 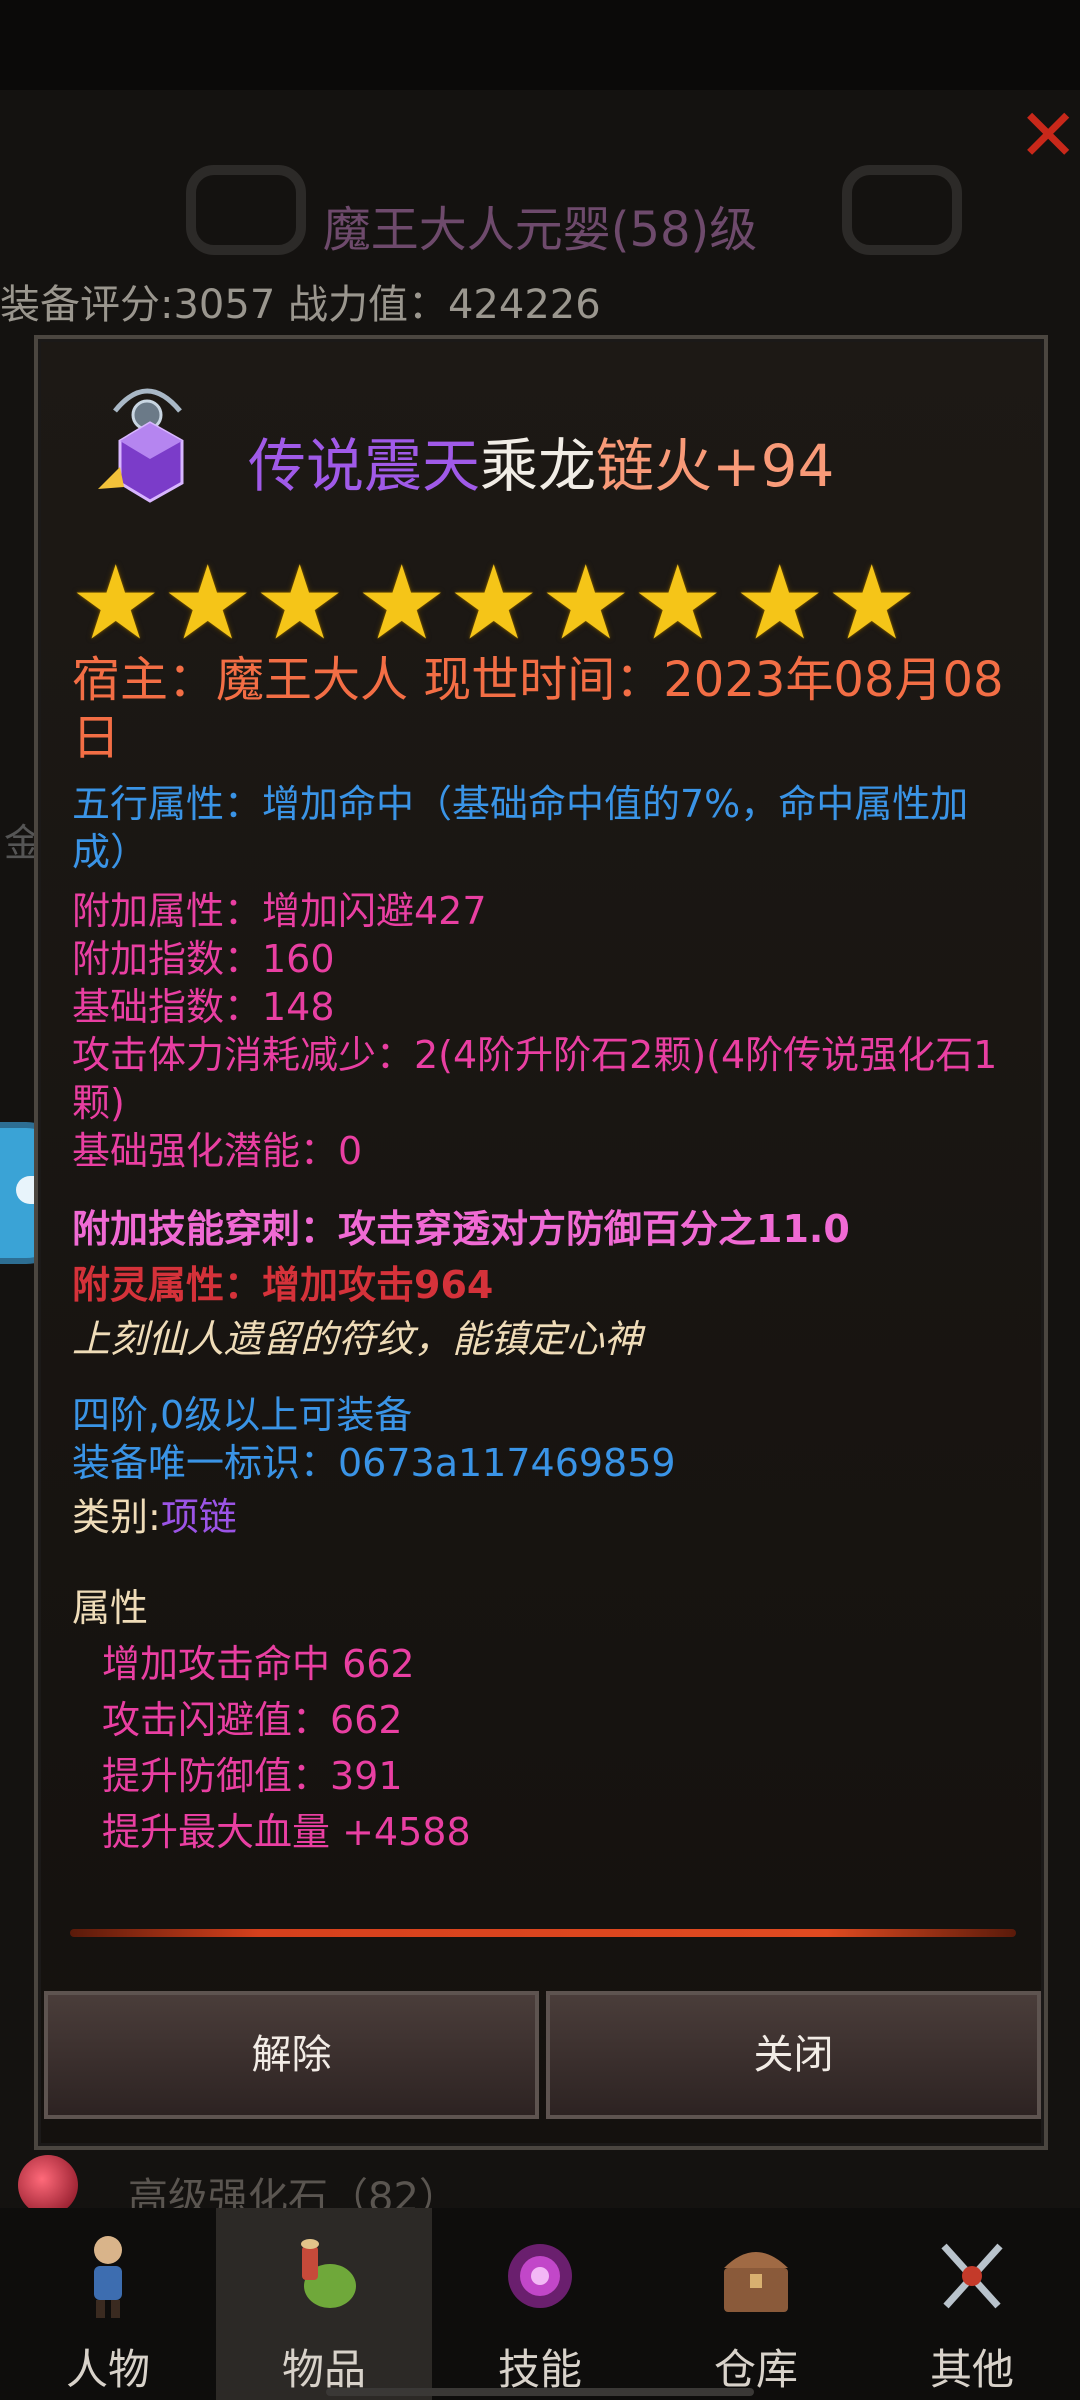 I want to click on close-icon: ✕, so click(x=1048, y=135).